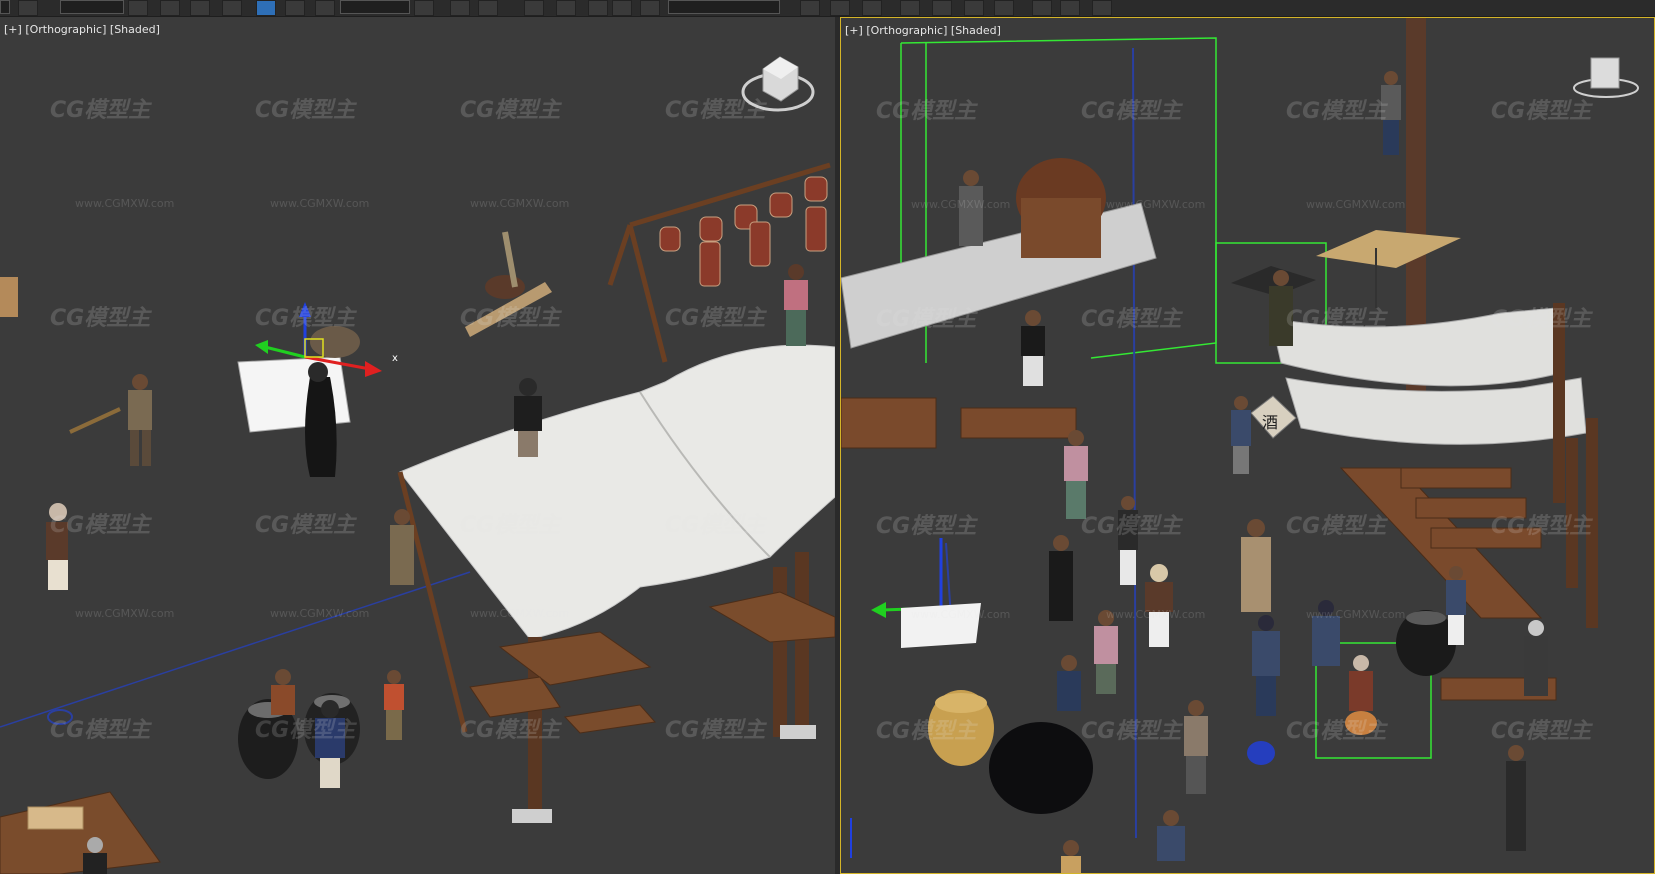 The image size is (1655, 874). What do you see at coordinates (200, 8) in the screenshot?
I see `rect-region-icon` at bounding box center [200, 8].